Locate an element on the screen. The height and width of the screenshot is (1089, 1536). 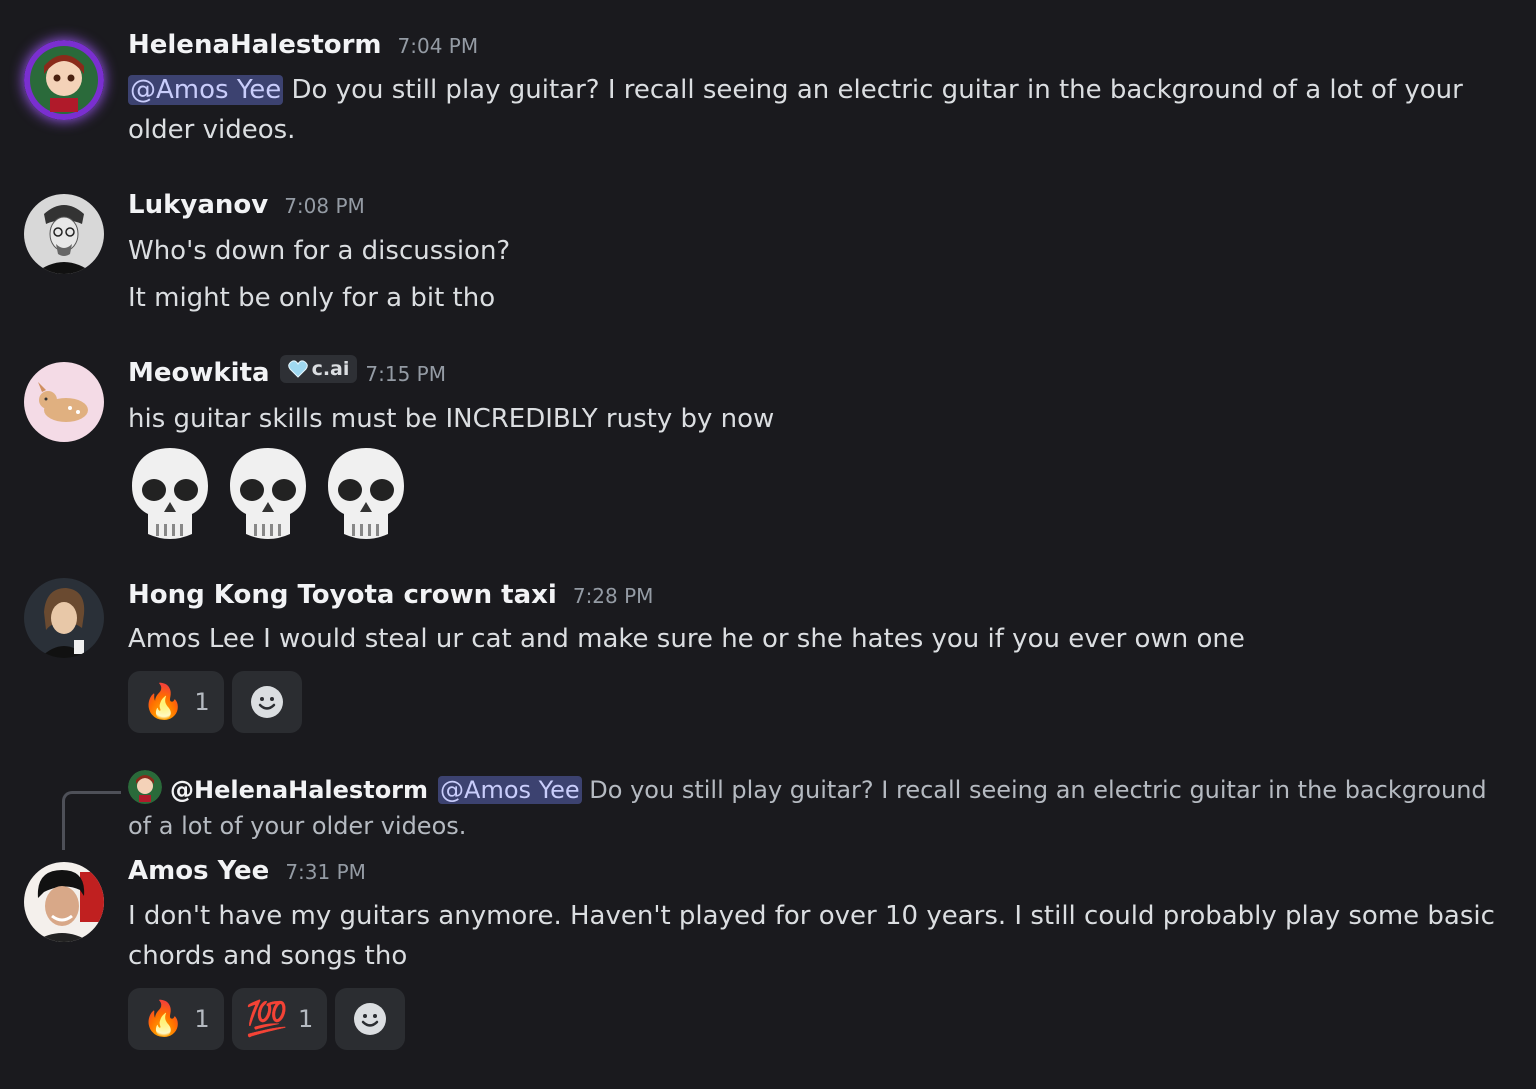
avatar-amos-yee is located at coordinates (64, 902).